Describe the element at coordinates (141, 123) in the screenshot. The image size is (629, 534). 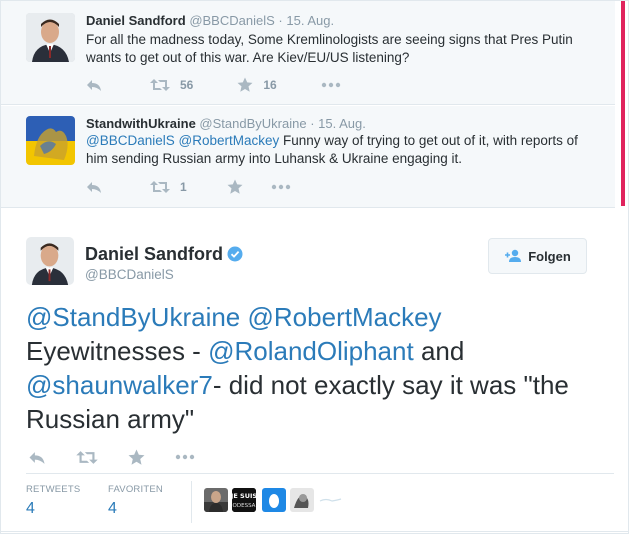
I see `author-name: StandwithUkraine` at that location.